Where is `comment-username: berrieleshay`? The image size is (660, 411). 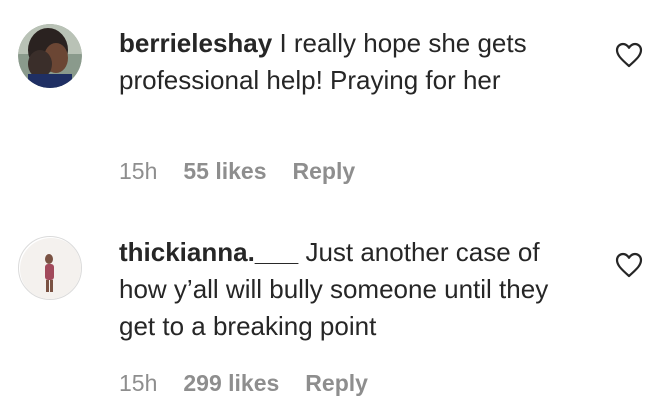 comment-username: berrieleshay is located at coordinates (195, 43).